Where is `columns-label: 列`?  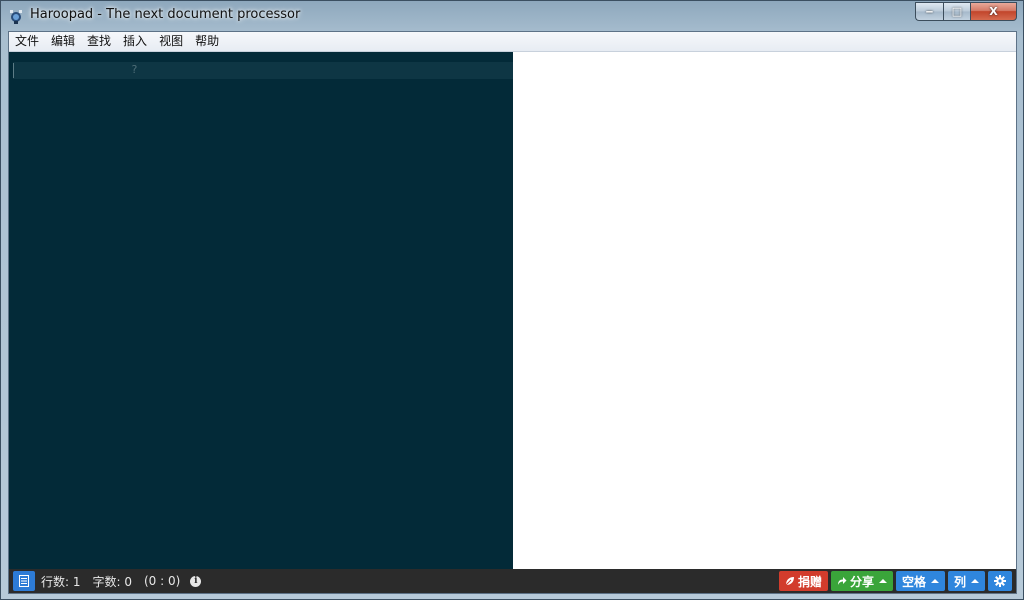 columns-label: 列 is located at coordinates (959, 581).